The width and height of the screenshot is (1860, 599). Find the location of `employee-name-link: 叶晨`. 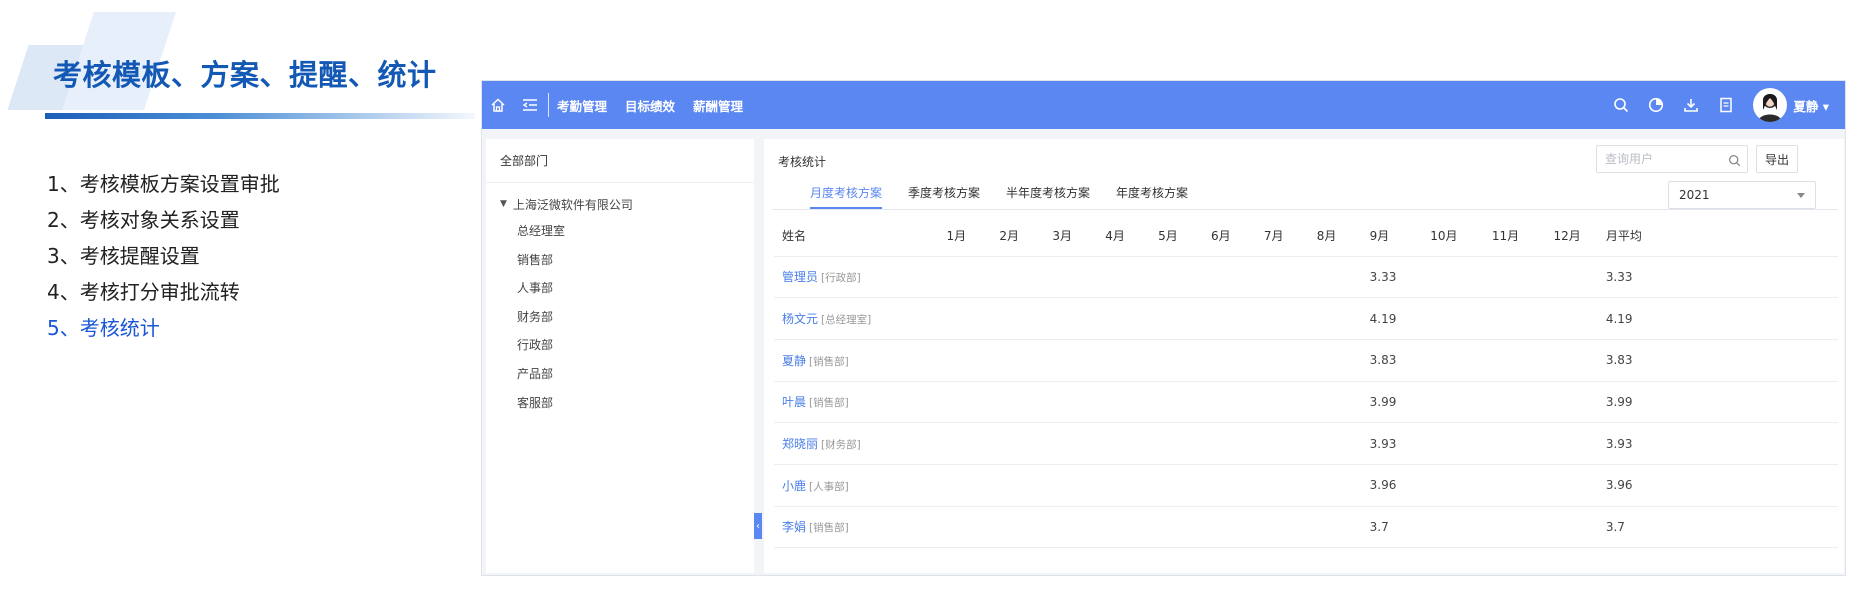

employee-name-link: 叶晨 is located at coordinates (794, 402).